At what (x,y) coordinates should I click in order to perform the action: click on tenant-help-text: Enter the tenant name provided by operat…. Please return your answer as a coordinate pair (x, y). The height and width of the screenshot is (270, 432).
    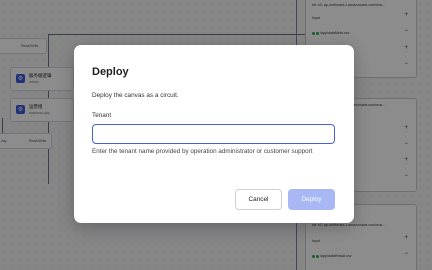
    Looking at the image, I should click on (202, 151).